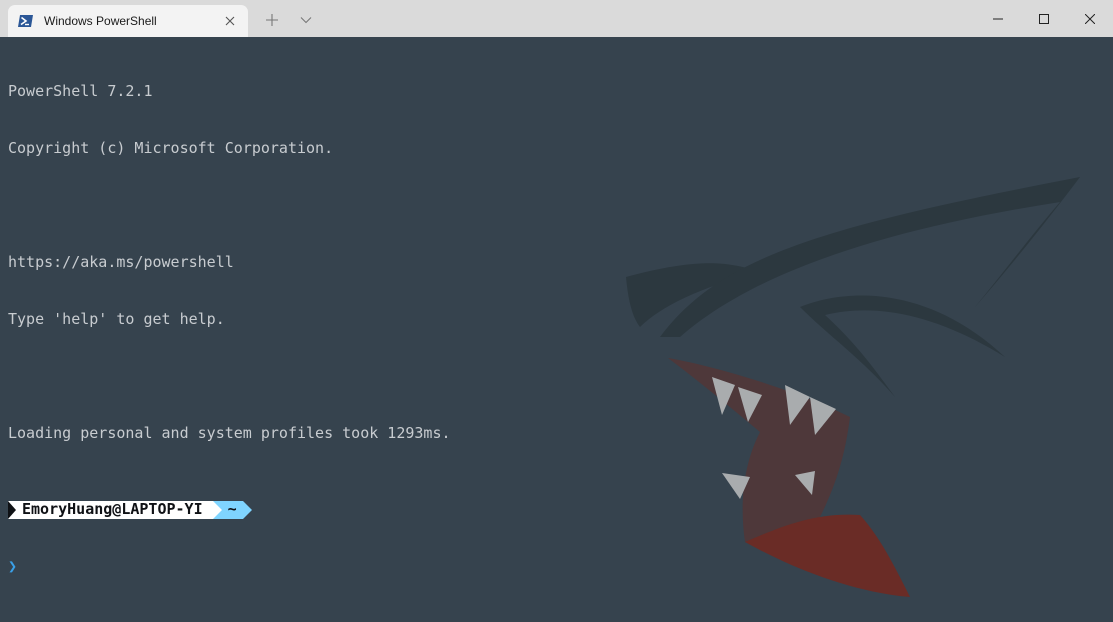 Image resolution: width=1113 pixels, height=622 pixels. What do you see at coordinates (171, 148) in the screenshot?
I see `output-line: Copyright (c) Microsoft Corporation.` at bounding box center [171, 148].